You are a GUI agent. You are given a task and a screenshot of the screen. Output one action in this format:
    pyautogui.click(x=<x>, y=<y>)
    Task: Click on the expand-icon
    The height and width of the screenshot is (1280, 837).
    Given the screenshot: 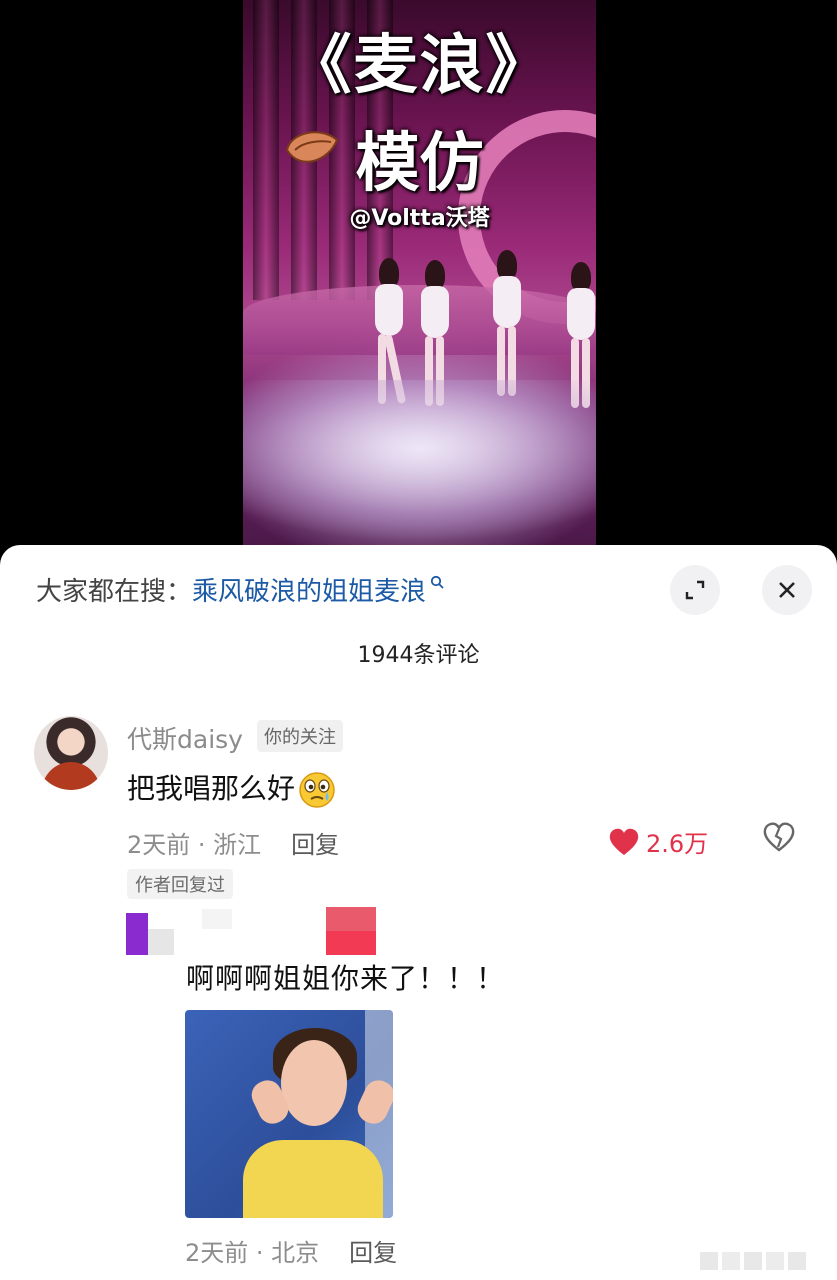 What is the action you would take?
    pyautogui.click(x=695, y=590)
    